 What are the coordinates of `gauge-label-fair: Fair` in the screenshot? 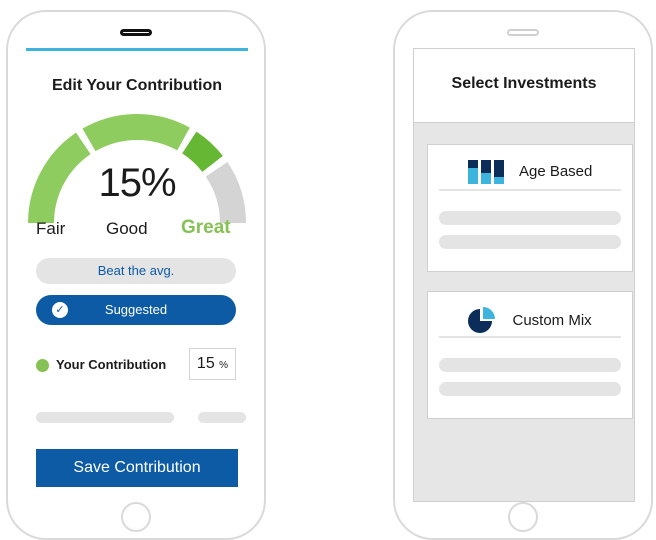 It's located at (51, 228).